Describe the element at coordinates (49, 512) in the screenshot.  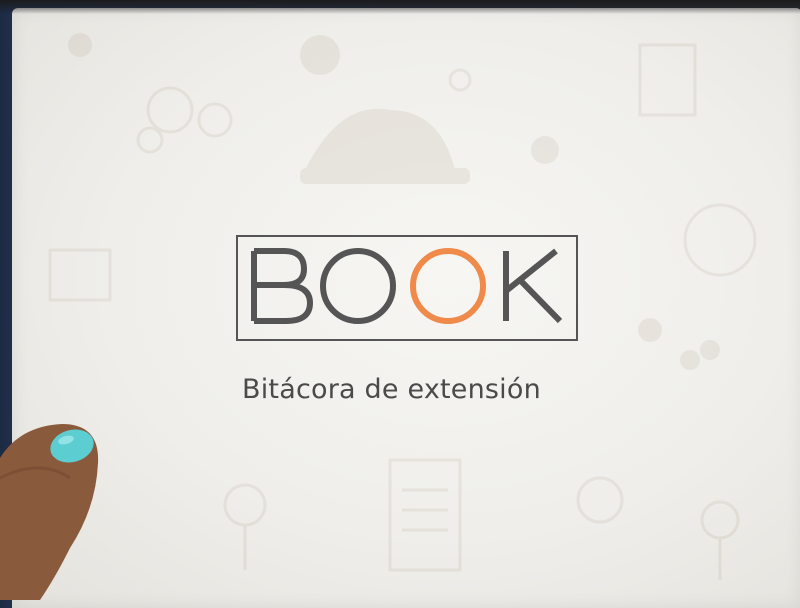
I see `hand-finger` at that location.